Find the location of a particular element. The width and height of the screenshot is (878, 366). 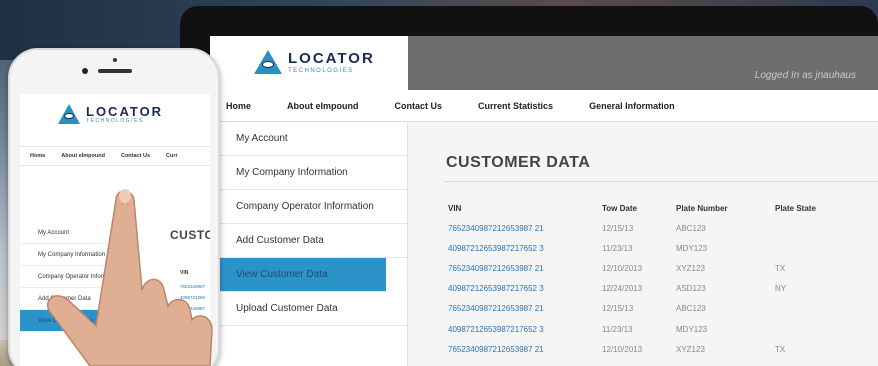

sidebar-item-my-account: My Account is located at coordinates (308, 139).